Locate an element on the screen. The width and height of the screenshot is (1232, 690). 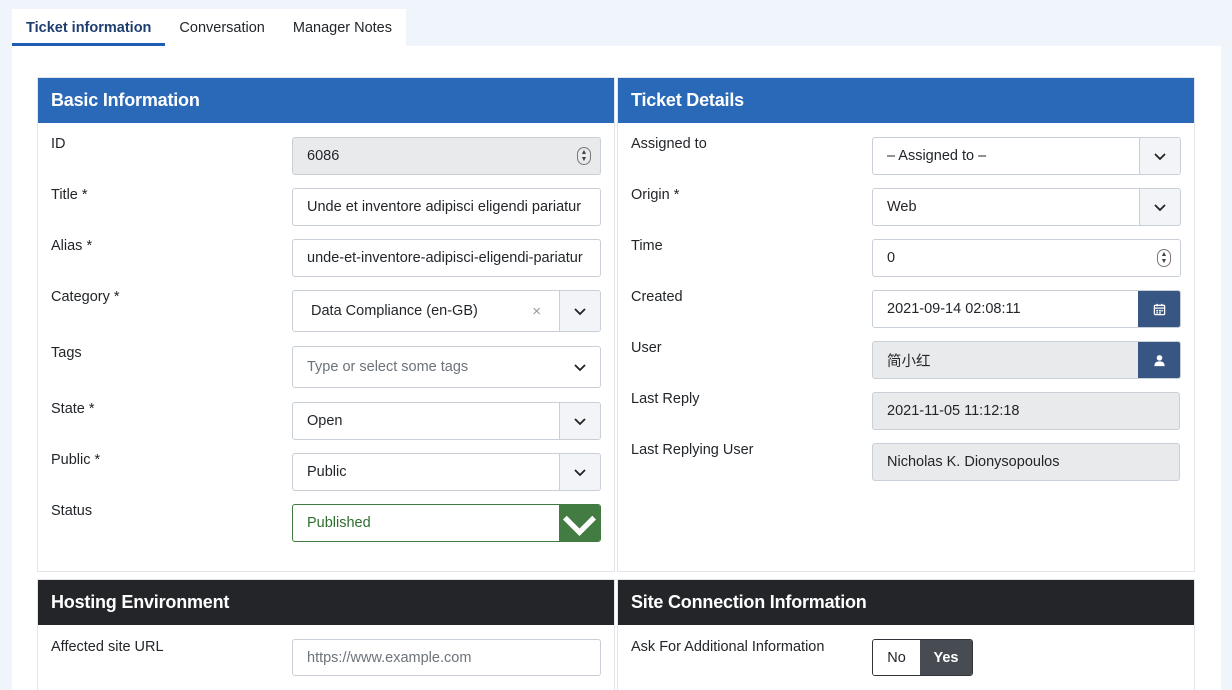
public-value: Public is located at coordinates (327, 472).